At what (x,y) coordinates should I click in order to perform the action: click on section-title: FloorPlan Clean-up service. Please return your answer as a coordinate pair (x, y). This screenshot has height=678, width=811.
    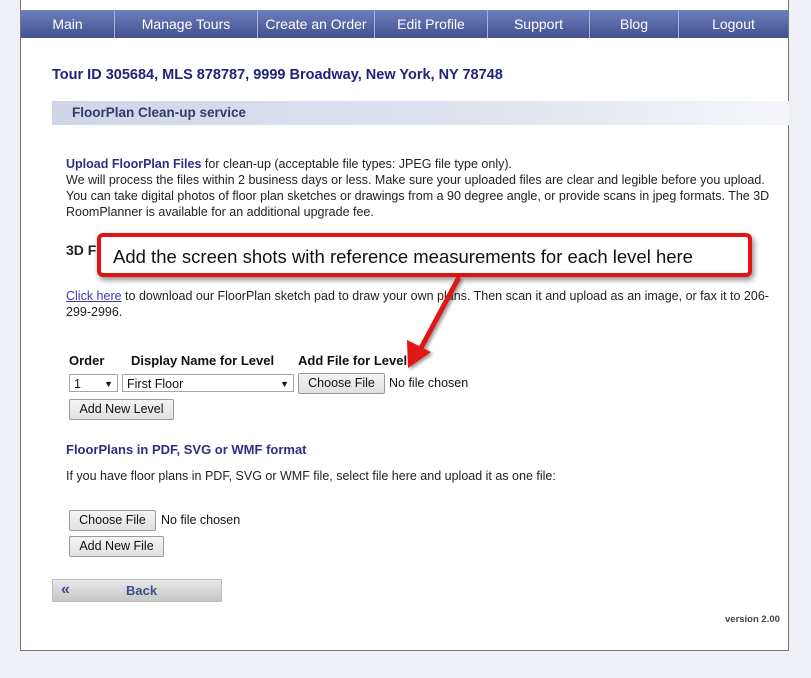
    Looking at the image, I should click on (159, 112).